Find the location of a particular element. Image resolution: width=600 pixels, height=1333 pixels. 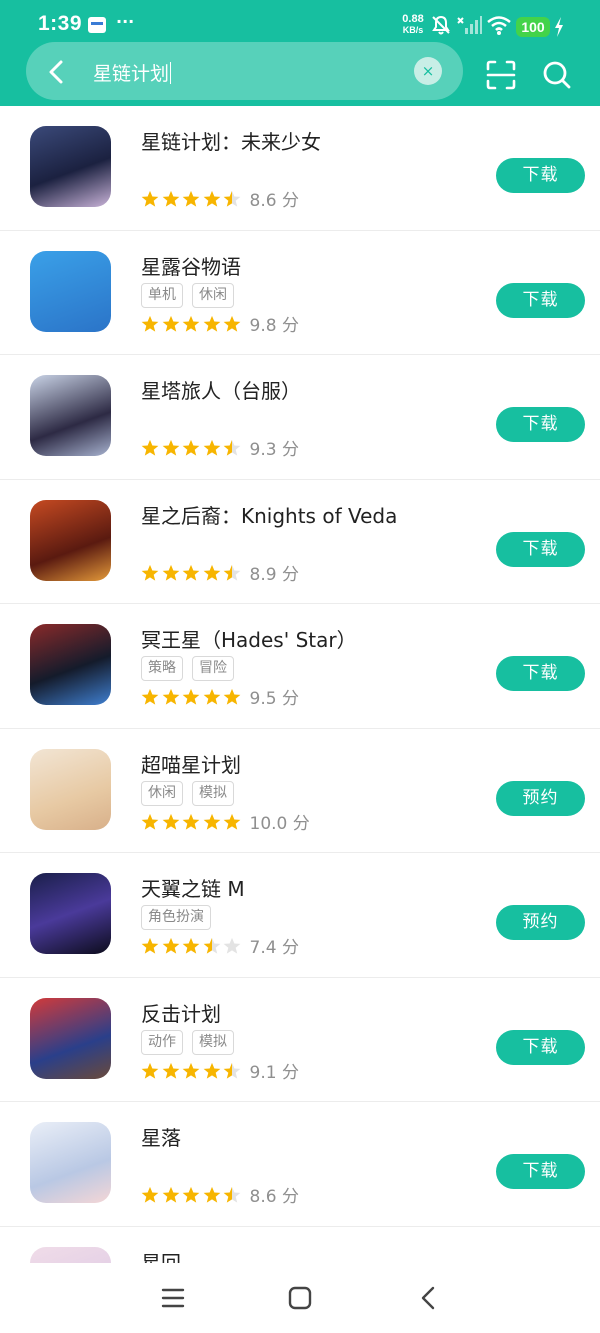

back-icon is located at coordinates (429, 1298).